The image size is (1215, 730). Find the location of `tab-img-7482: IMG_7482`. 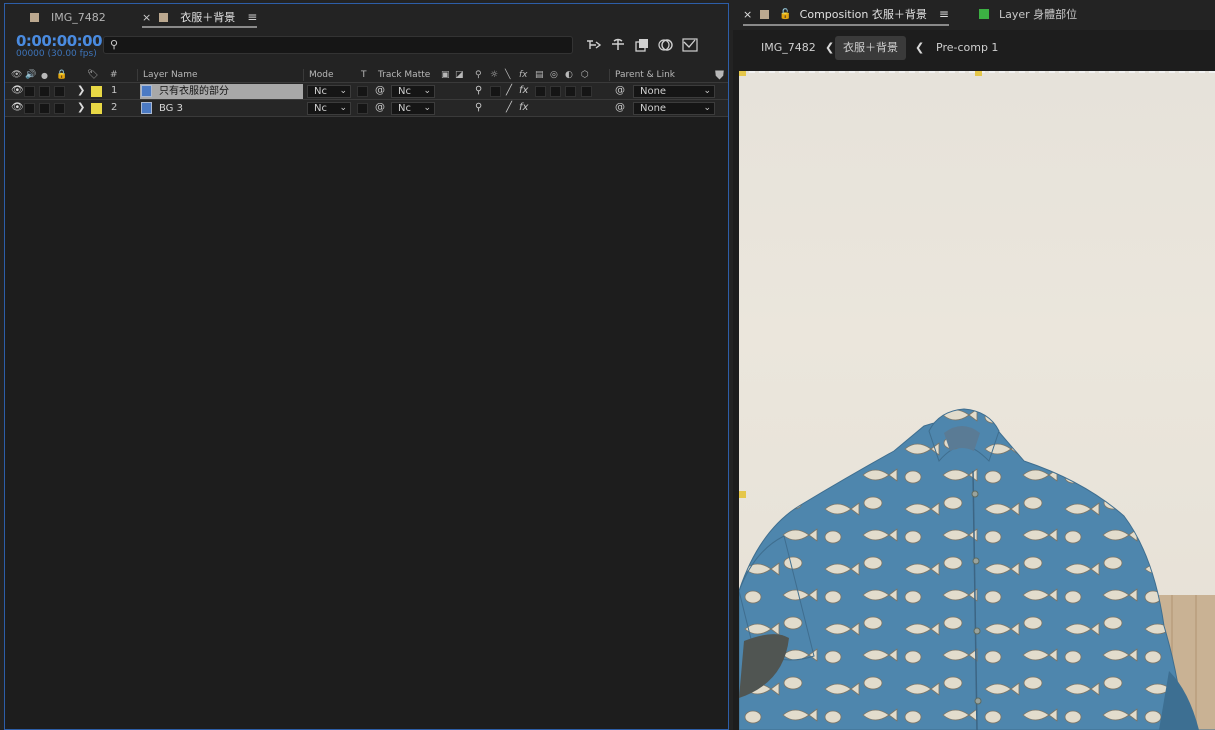

tab-img-7482: IMG_7482 is located at coordinates (68, 17).